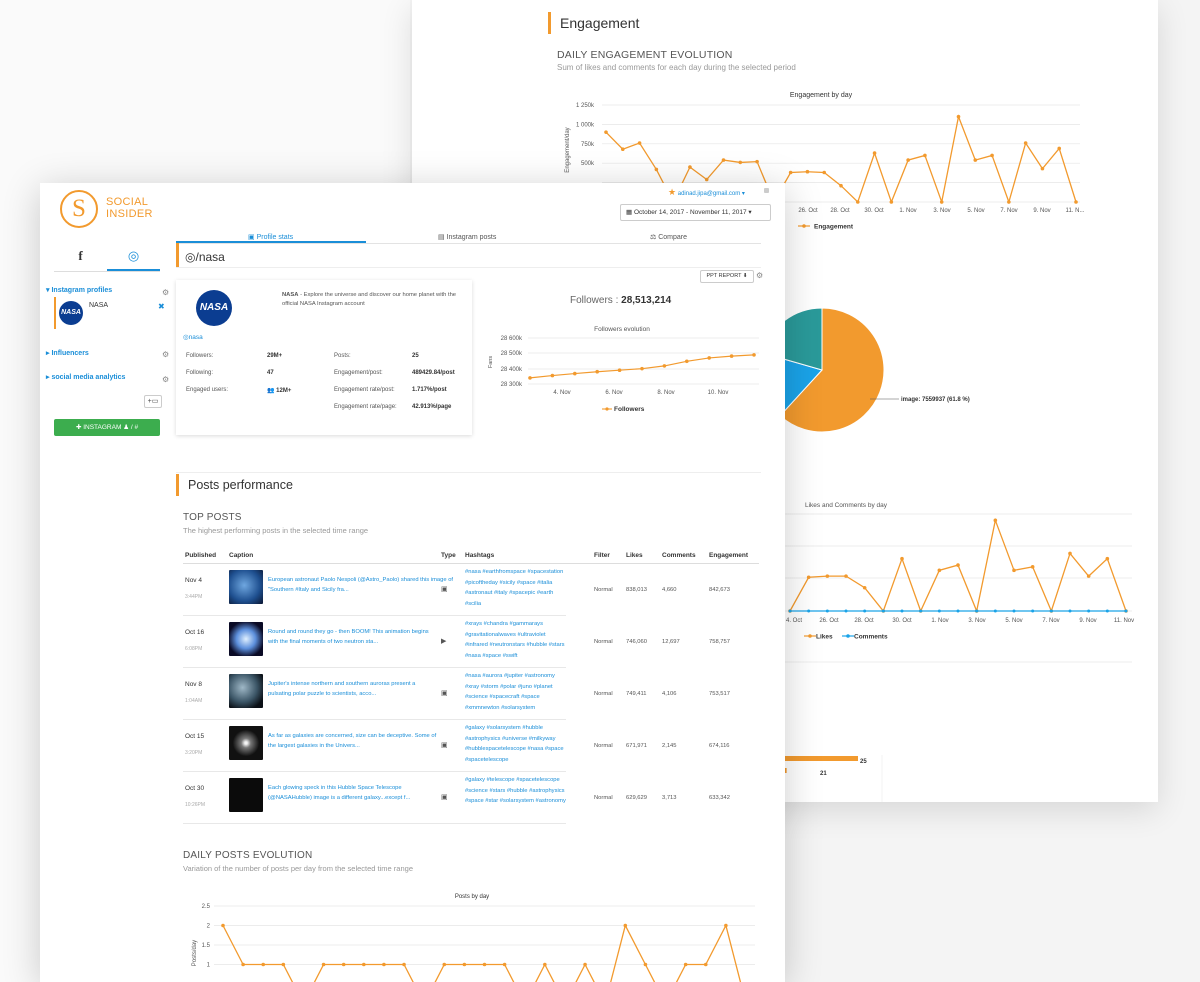 The width and height of the screenshot is (1200, 982). Describe the element at coordinates (512, 370) in the screenshot. I see `y-tick-label: 28 400k` at that location.